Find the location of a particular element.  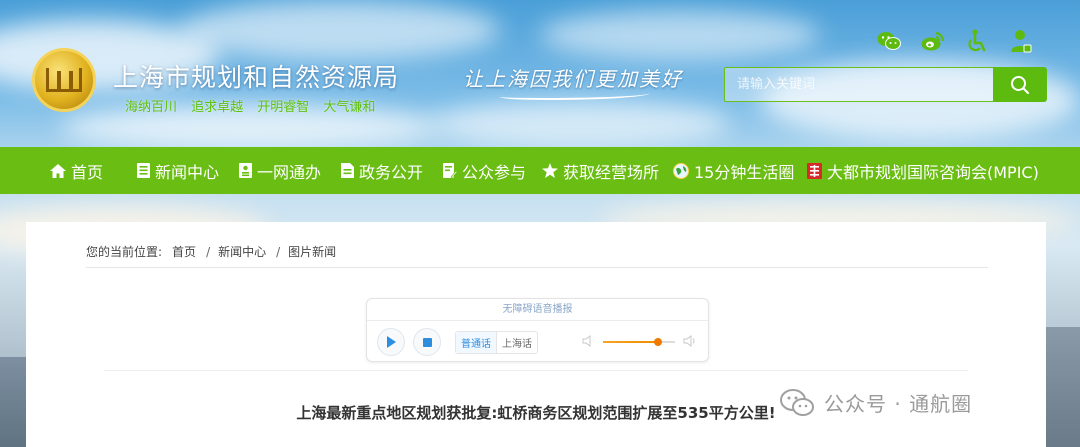

nav-item-label: 大都市规划国际咨询会(MPIC) is located at coordinates (933, 172).